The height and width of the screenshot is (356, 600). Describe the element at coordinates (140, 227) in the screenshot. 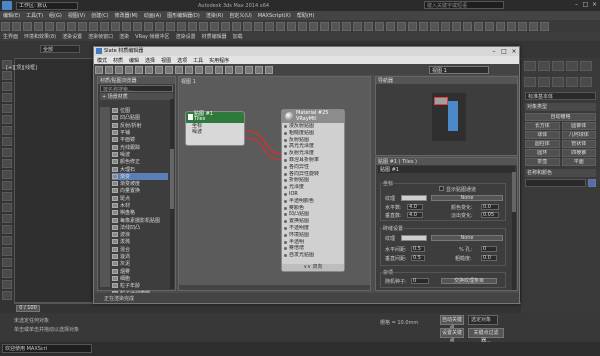

I see `browser-item: 法线凹凸` at that location.